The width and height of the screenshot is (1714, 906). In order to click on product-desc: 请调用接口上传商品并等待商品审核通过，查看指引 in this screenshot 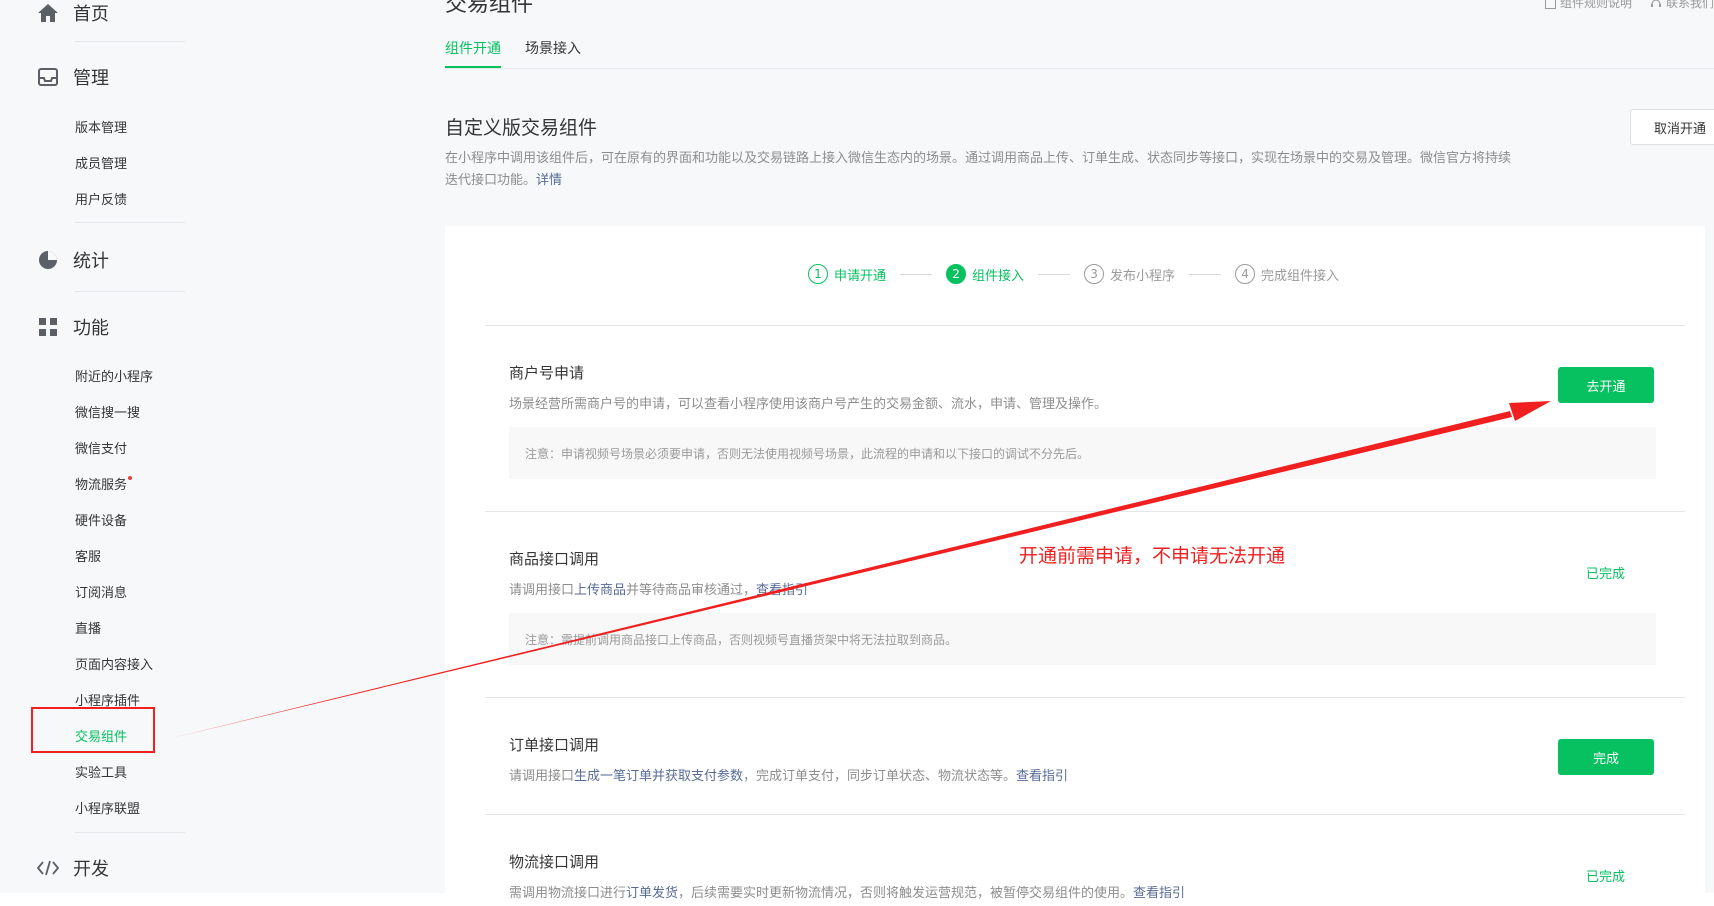, I will do `click(658, 588)`.